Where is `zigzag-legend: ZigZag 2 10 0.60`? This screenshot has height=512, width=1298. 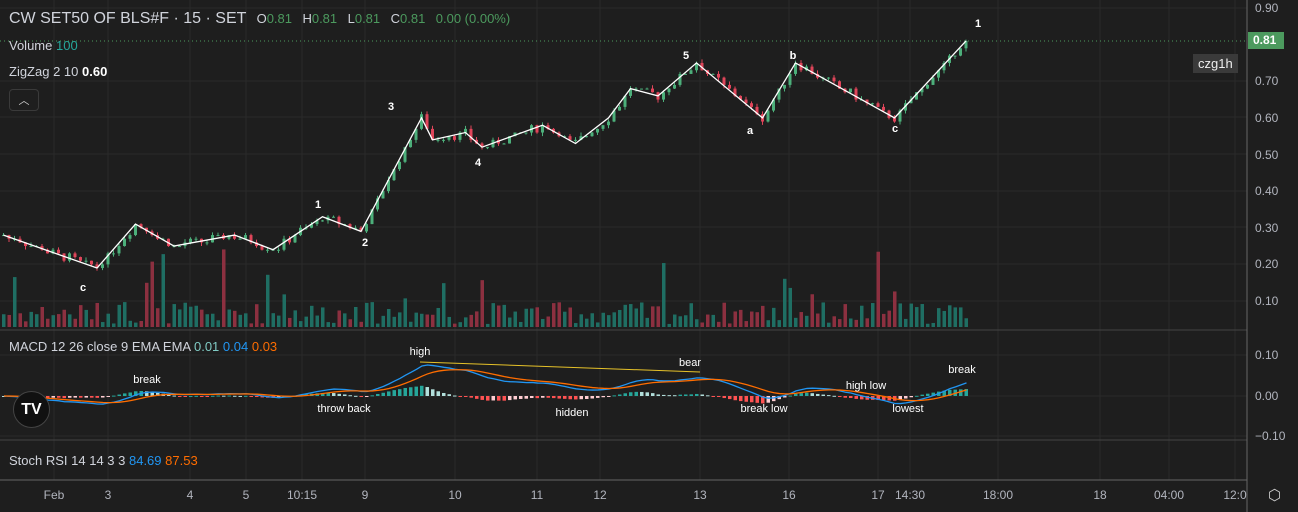
zigzag-legend: ZigZag 2 10 0.60 is located at coordinates (58, 71).